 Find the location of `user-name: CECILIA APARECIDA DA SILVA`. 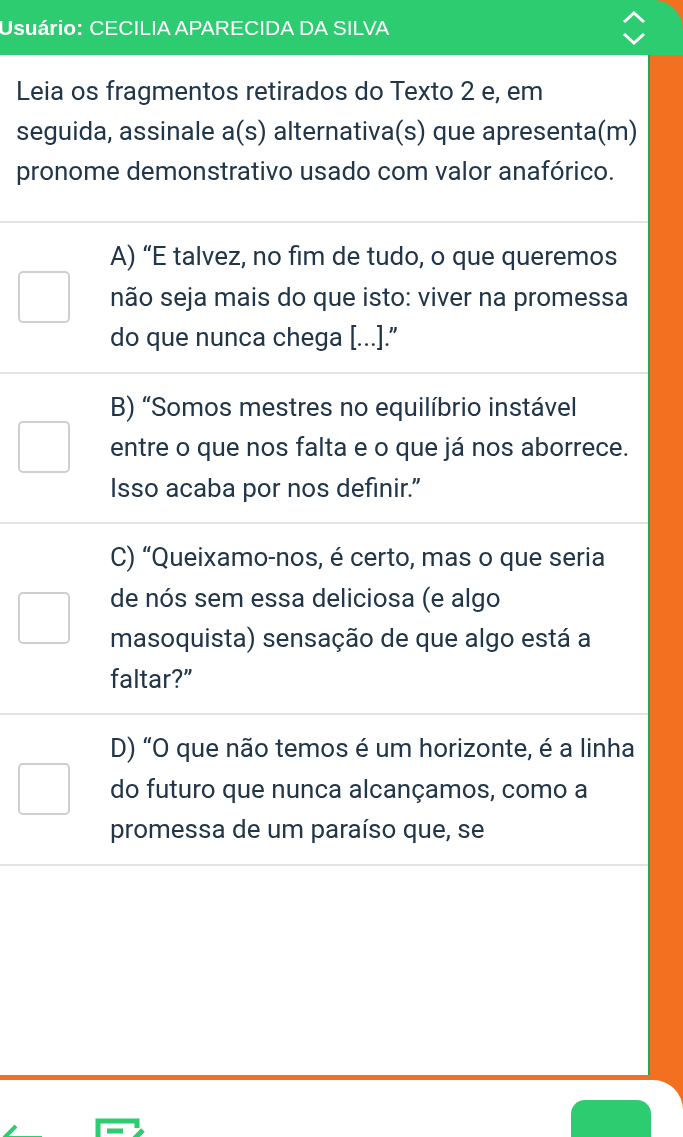

user-name: CECILIA APARECIDA DA SILVA is located at coordinates (239, 27).